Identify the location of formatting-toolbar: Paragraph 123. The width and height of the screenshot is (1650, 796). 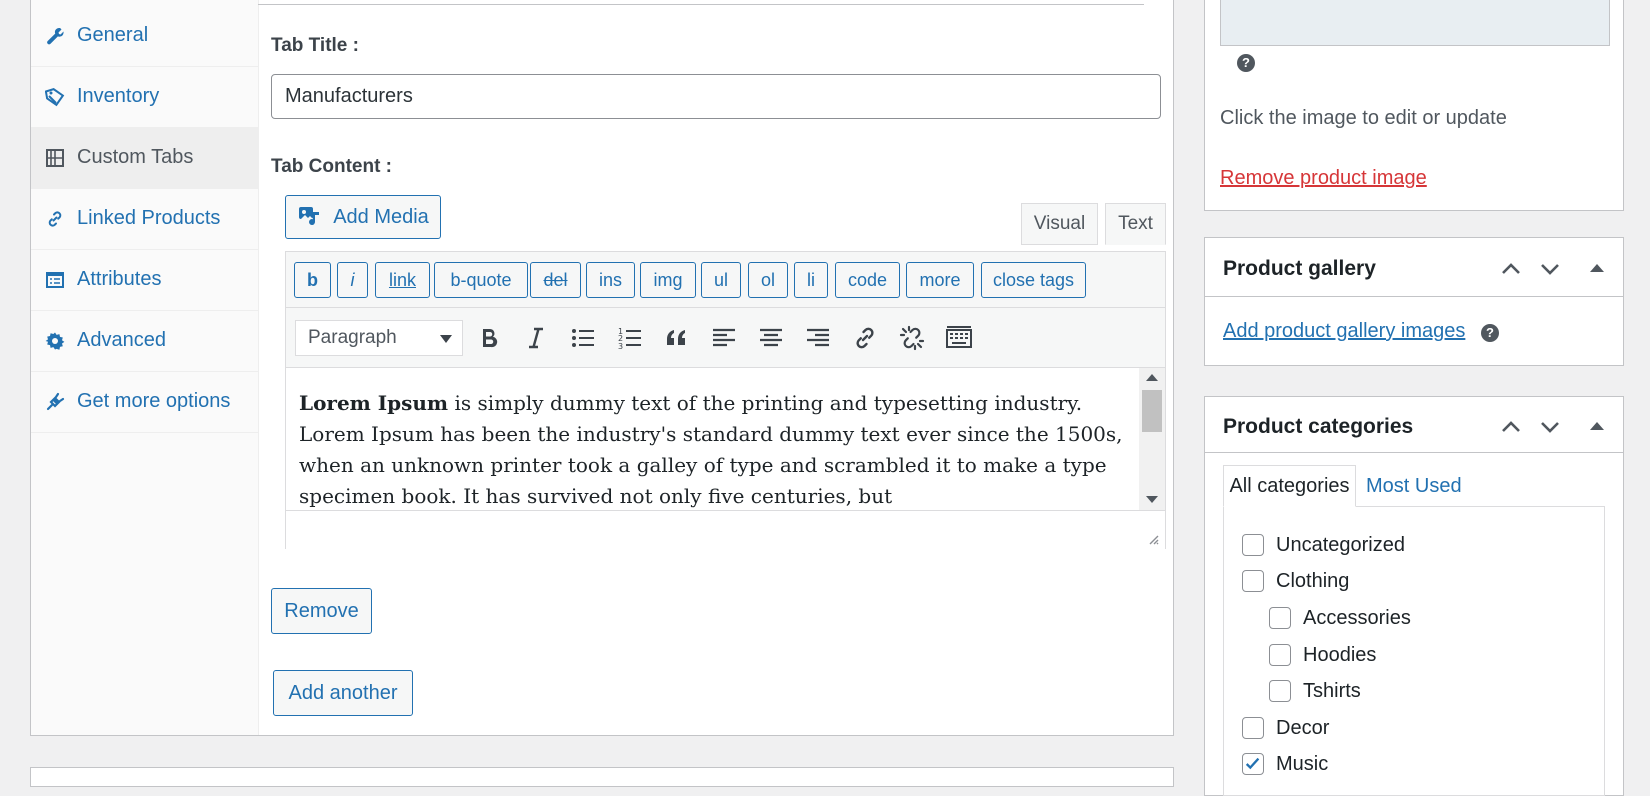
(725, 338).